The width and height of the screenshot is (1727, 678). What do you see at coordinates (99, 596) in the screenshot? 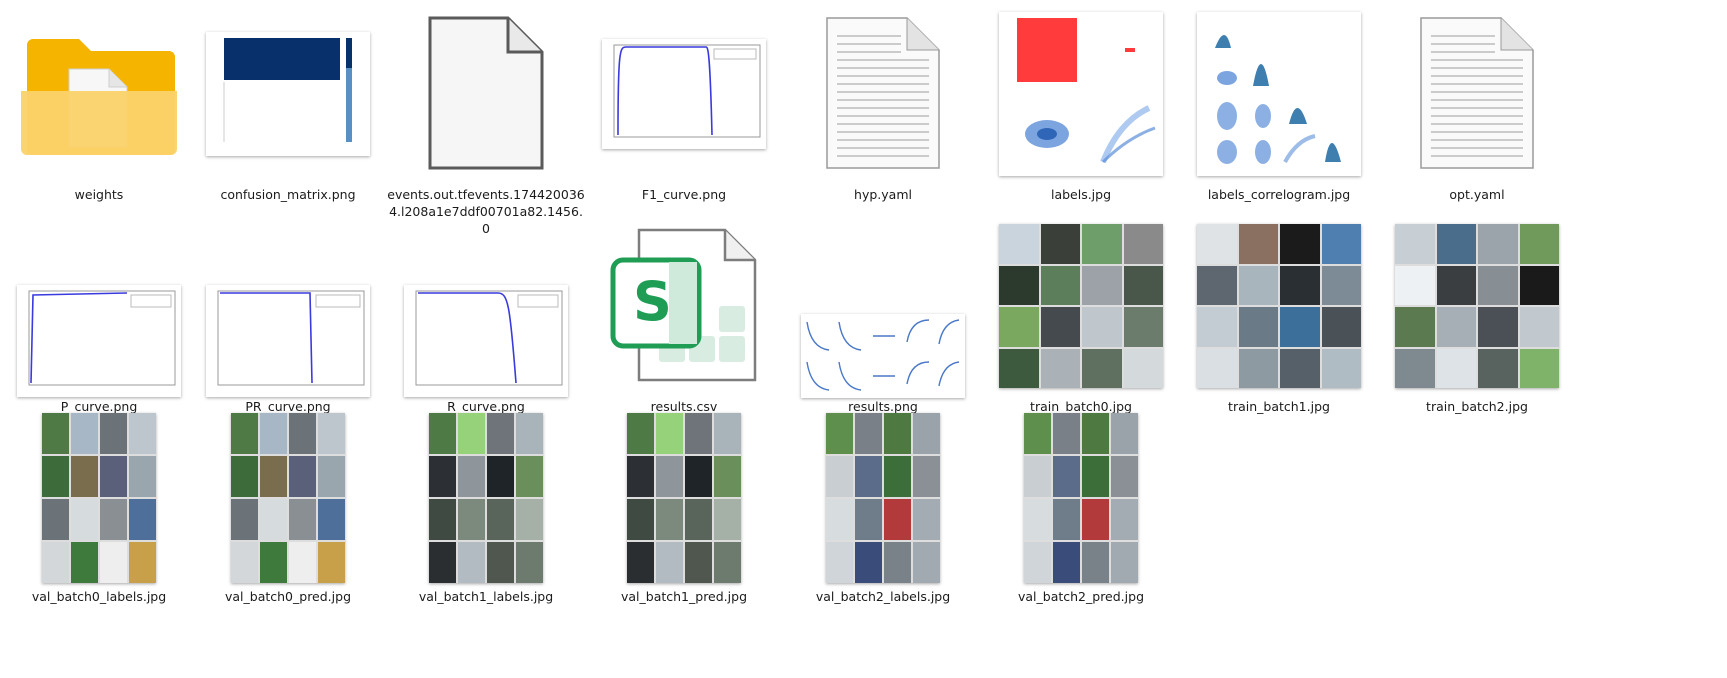
I see `file-name: val_batch0_labels.jpg` at bounding box center [99, 596].